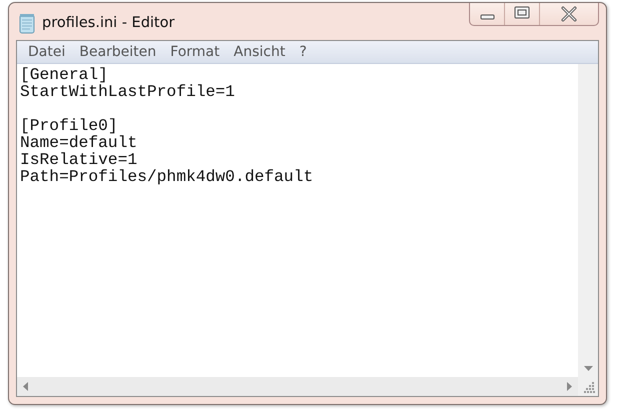 Image resolution: width=627 pixels, height=410 pixels. What do you see at coordinates (27, 23) in the screenshot?
I see `notepad-icon` at bounding box center [27, 23].